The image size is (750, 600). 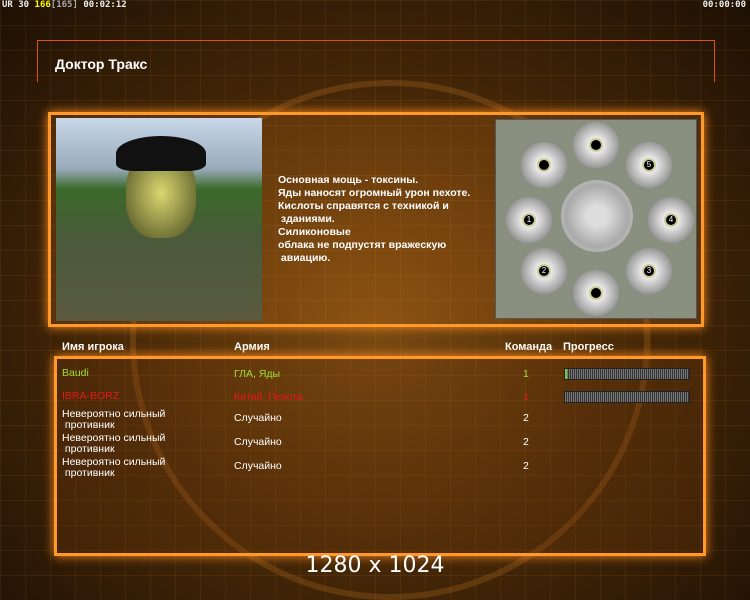 I want to click on player-row: Baudi ГЛА, Яды 1, so click(x=382, y=380).